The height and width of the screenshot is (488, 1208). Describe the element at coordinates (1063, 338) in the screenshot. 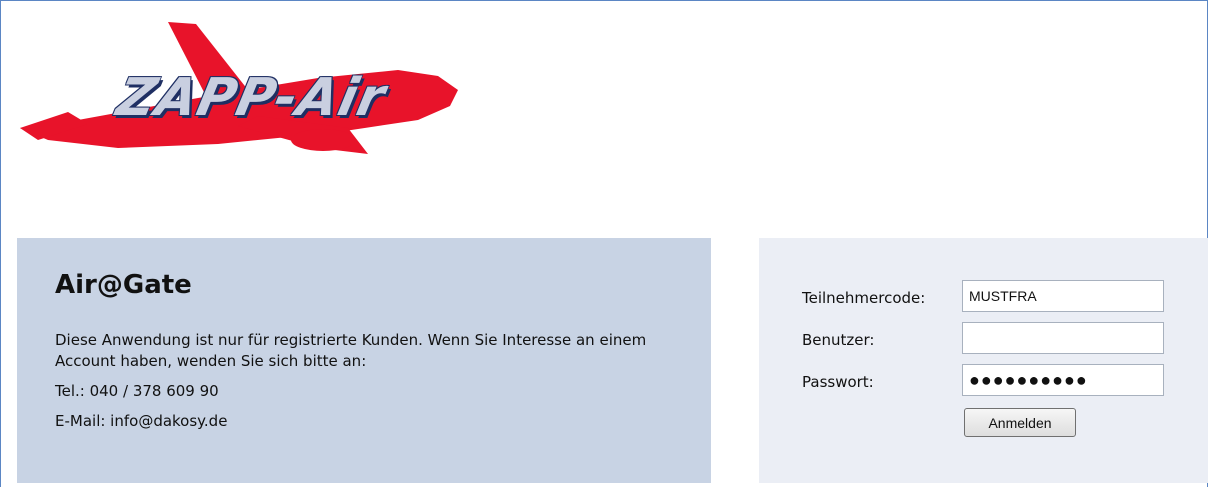

I see `user-input` at that location.